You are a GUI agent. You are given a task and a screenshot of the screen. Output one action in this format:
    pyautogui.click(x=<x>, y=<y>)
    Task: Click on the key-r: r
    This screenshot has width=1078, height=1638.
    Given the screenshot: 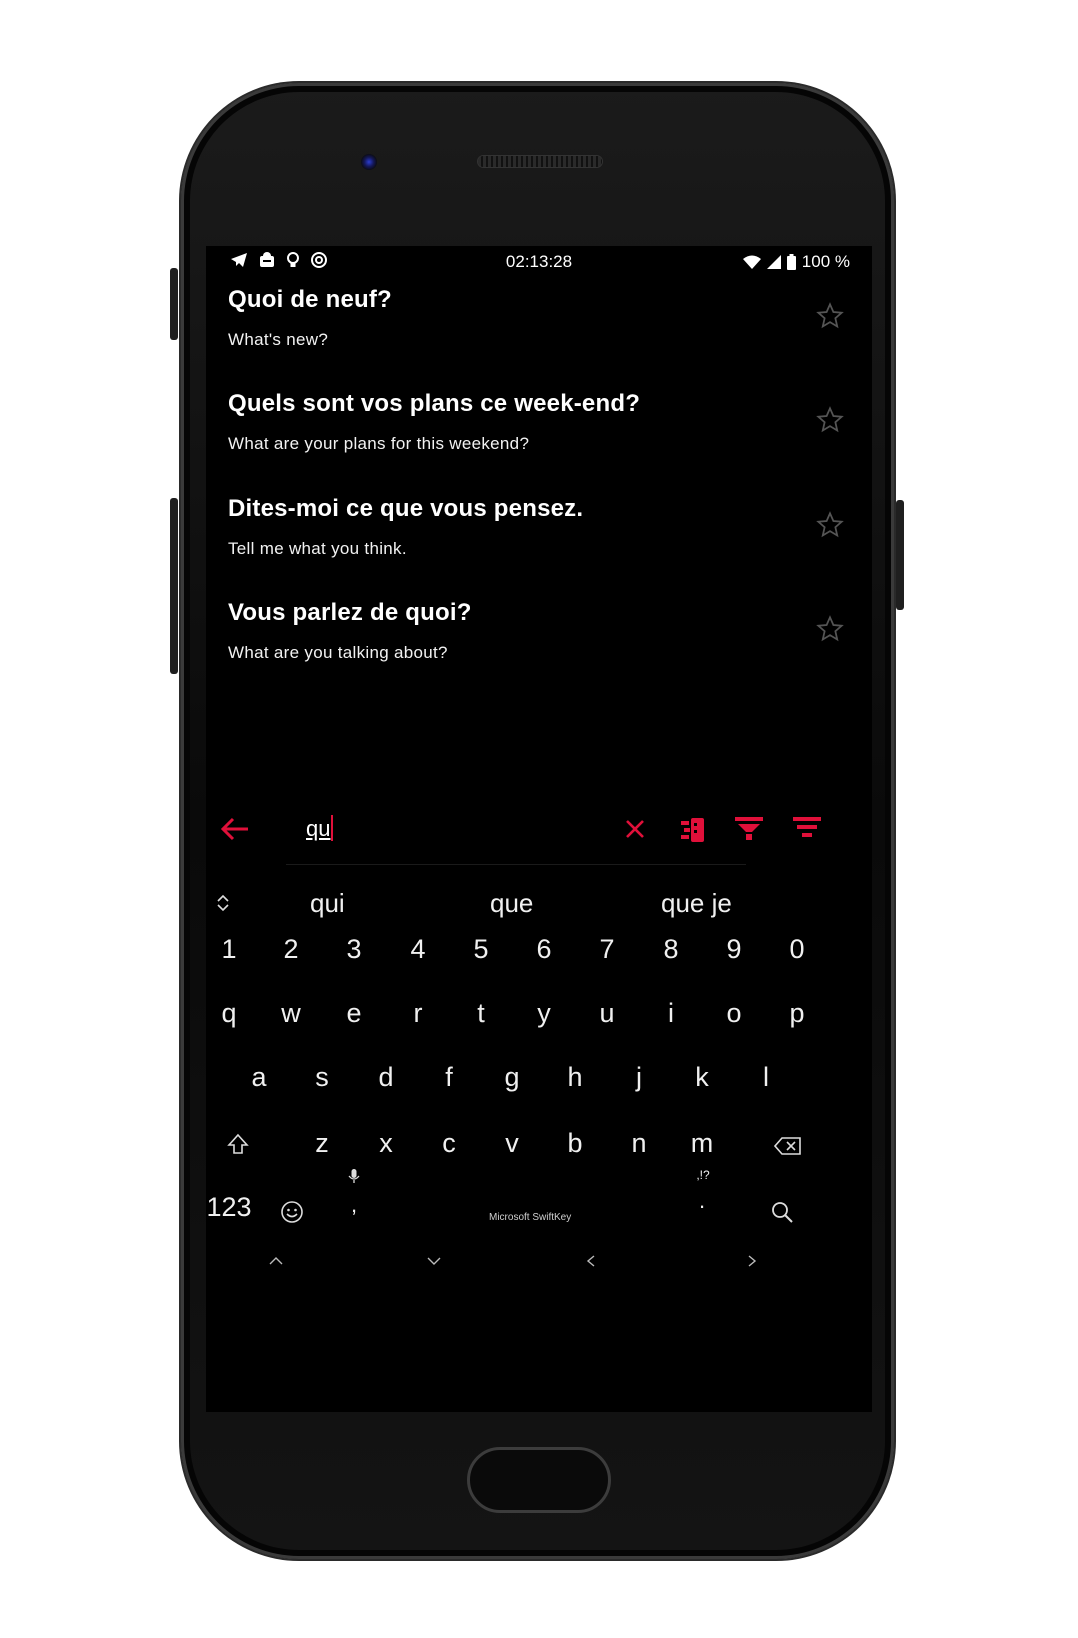 What is the action you would take?
    pyautogui.click(x=418, y=1013)
    